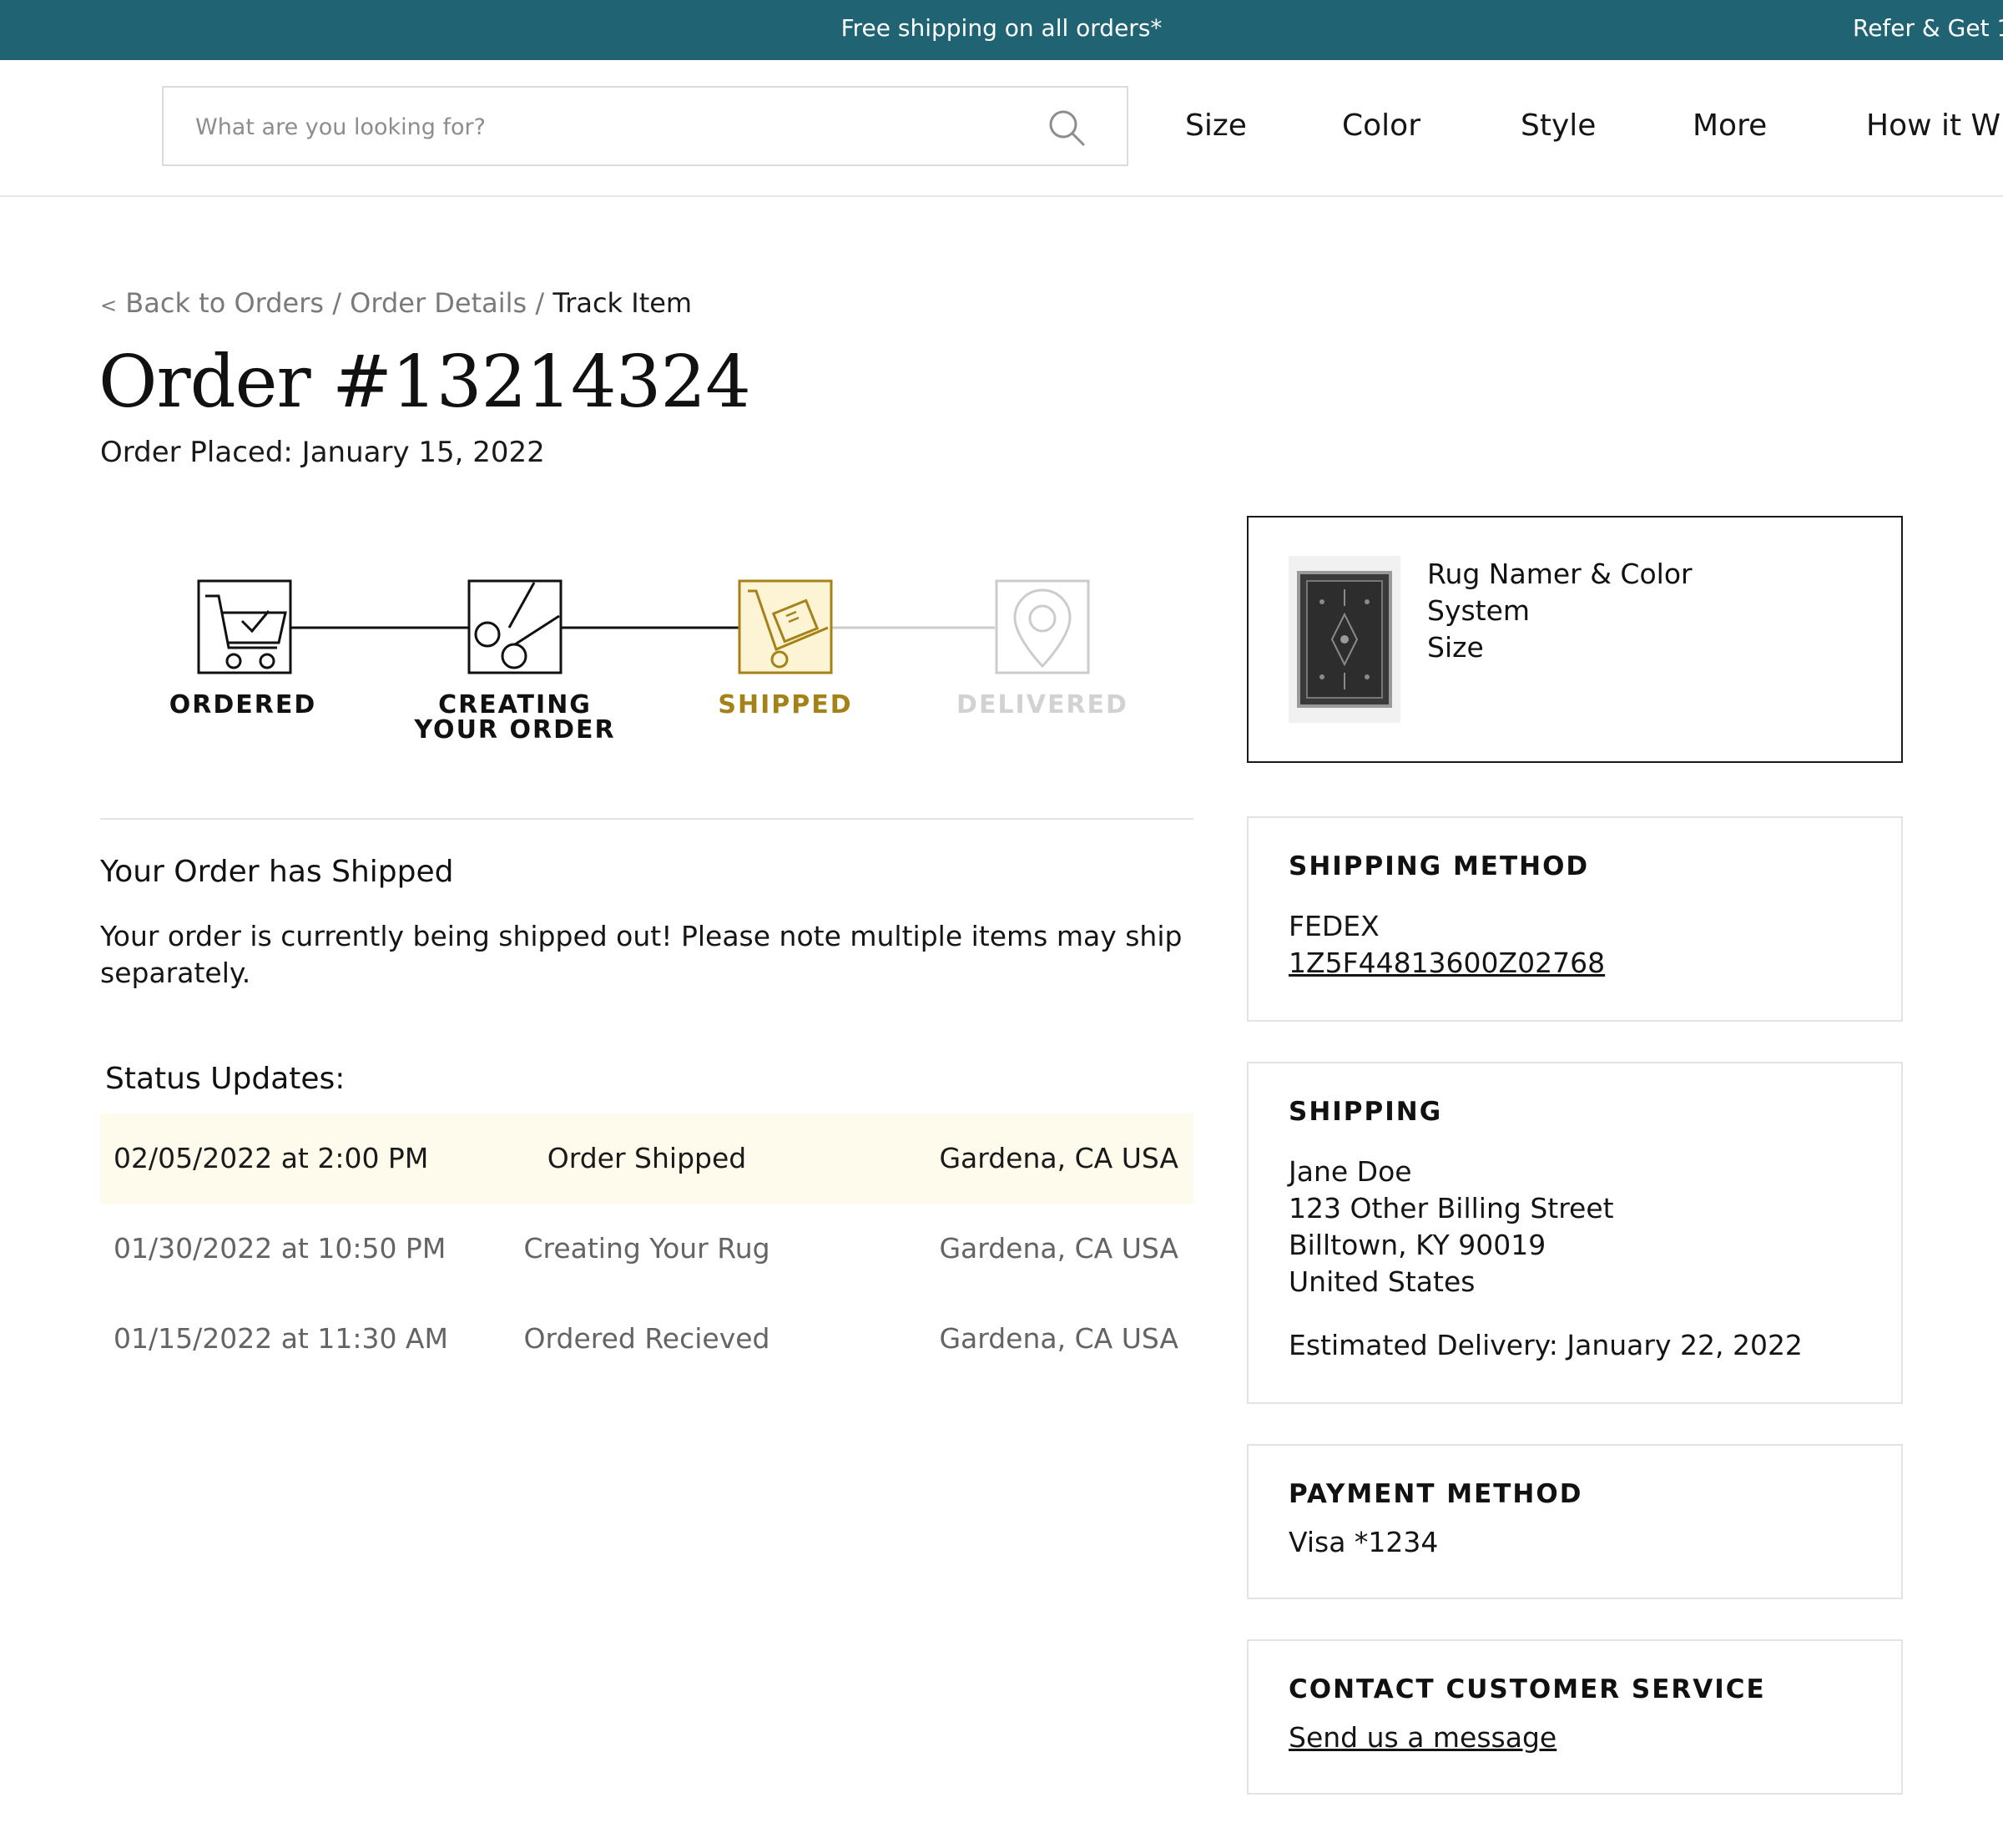 The image size is (2003, 1848). What do you see at coordinates (1928, 28) in the screenshot?
I see `referral-link: Refer & Get 15` at bounding box center [1928, 28].